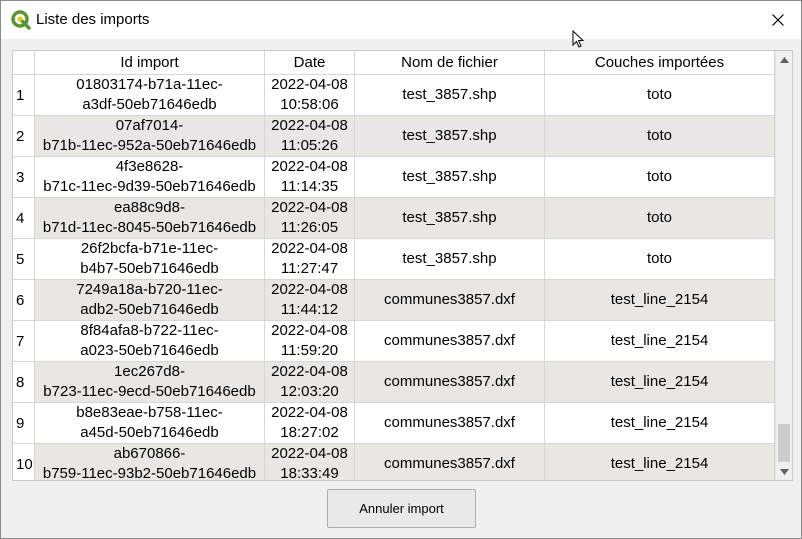 This screenshot has width=802, height=539. I want to click on cell-date: 2022-04-08 11:44:12, so click(310, 300).